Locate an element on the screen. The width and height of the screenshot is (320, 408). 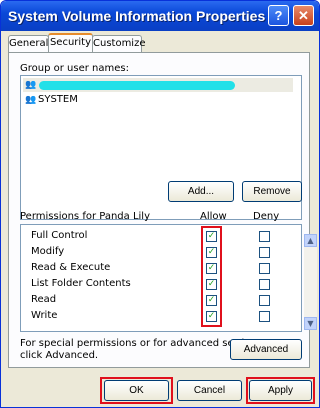
apply-button: Apply is located at coordinates (280, 390).